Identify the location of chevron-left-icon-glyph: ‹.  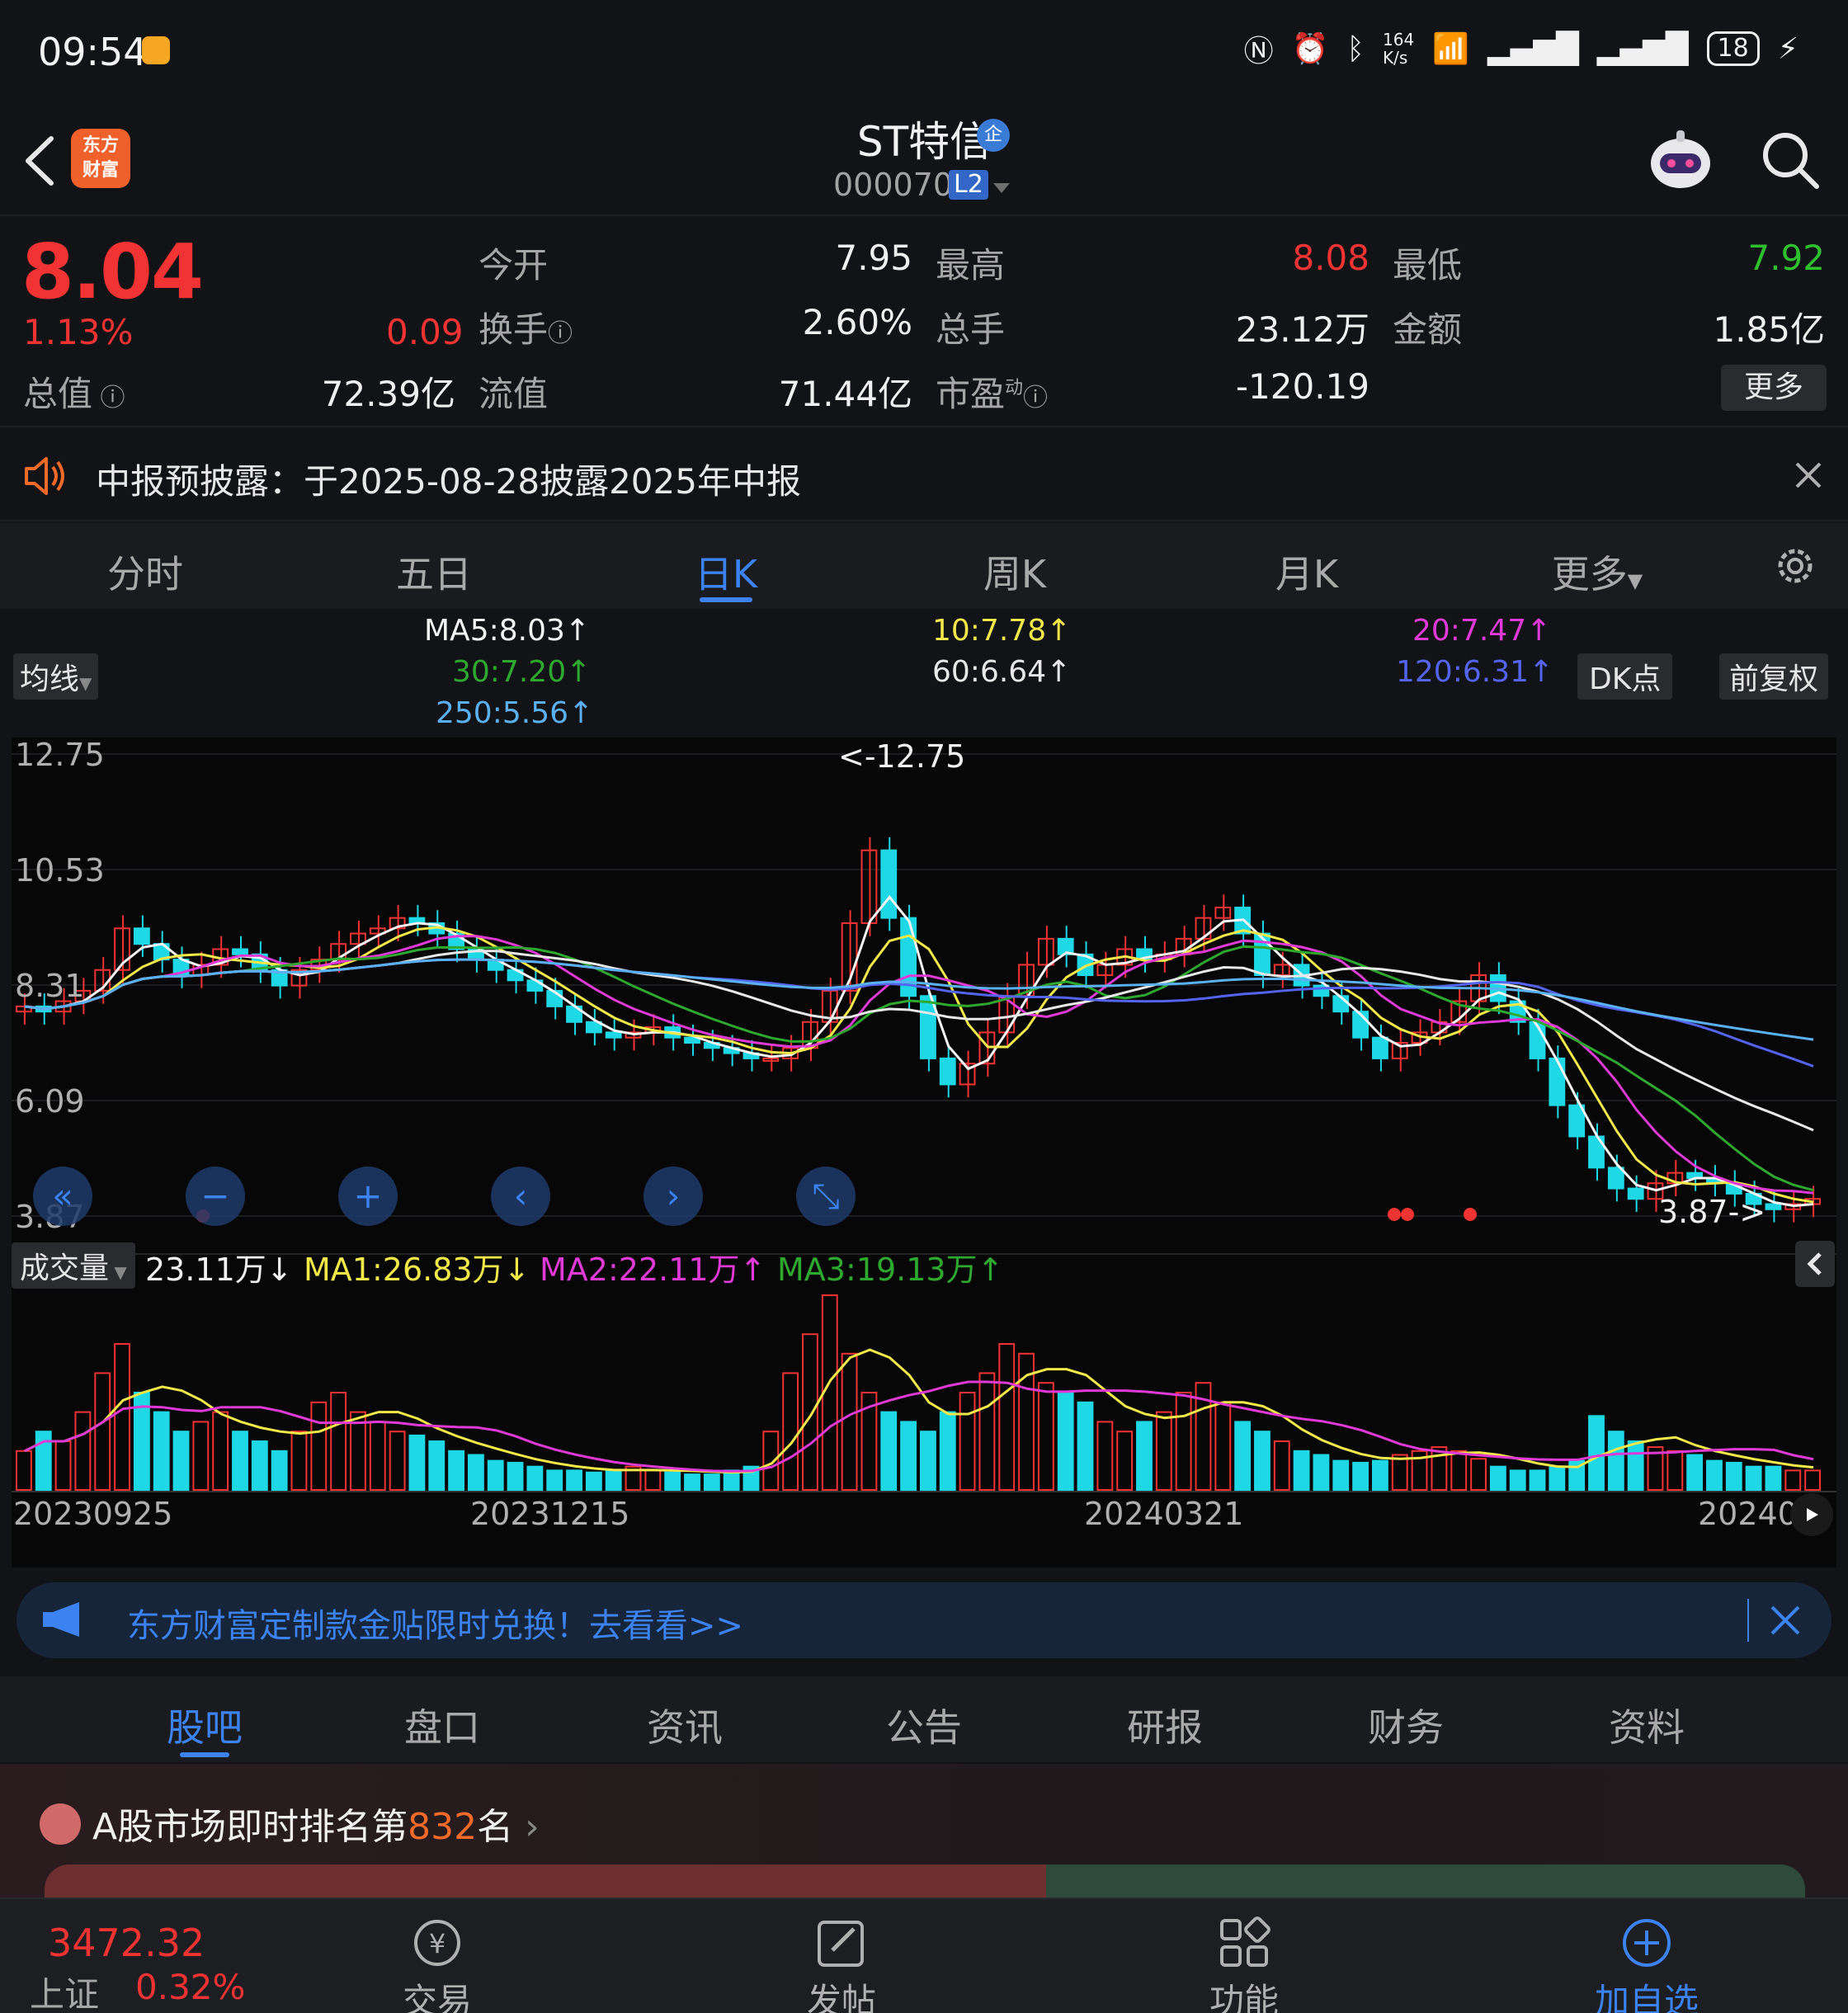
(521, 1196).